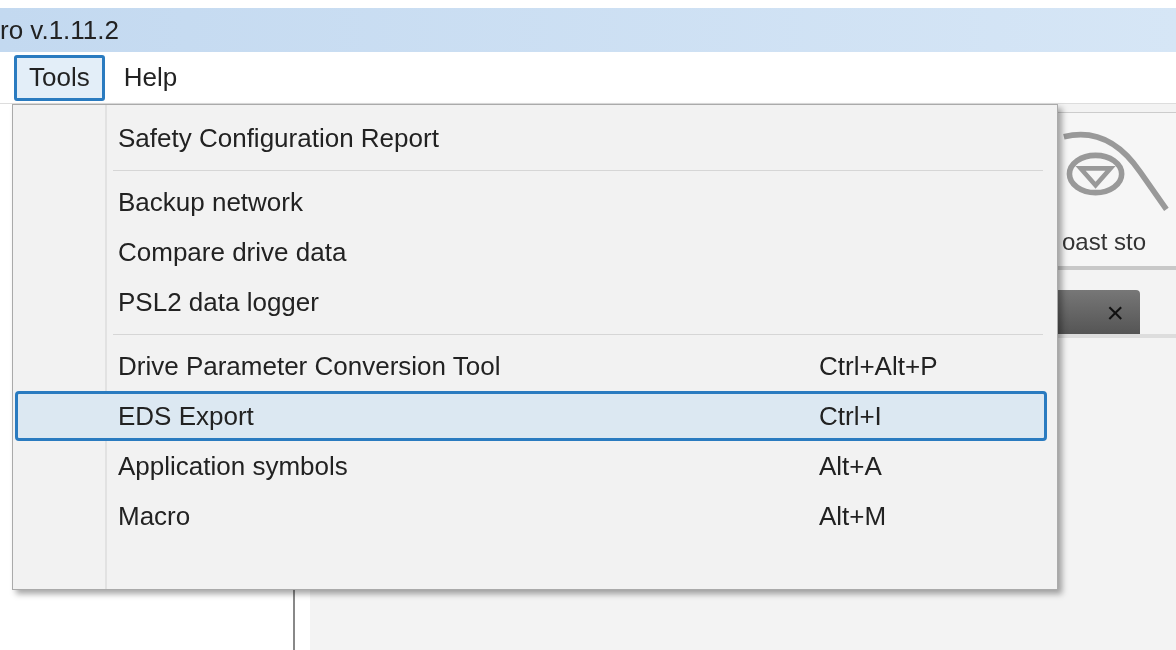  I want to click on menu-entry: EDS Export Ctrl+I, so click(531, 416).